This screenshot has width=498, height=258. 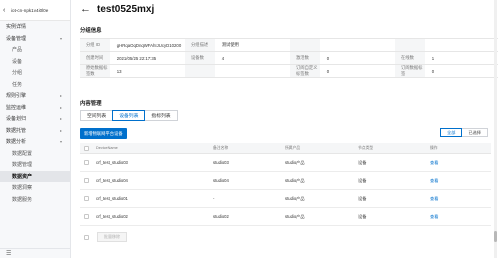 I want to click on sidebar-item-label: 分组, so click(x=17, y=73).